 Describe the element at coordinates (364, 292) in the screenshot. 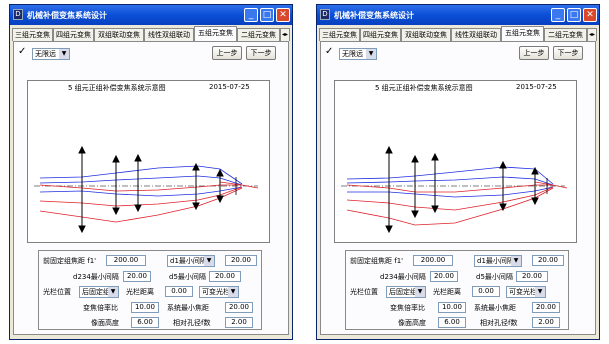

I see `stop-position-label: 光栏位置` at that location.